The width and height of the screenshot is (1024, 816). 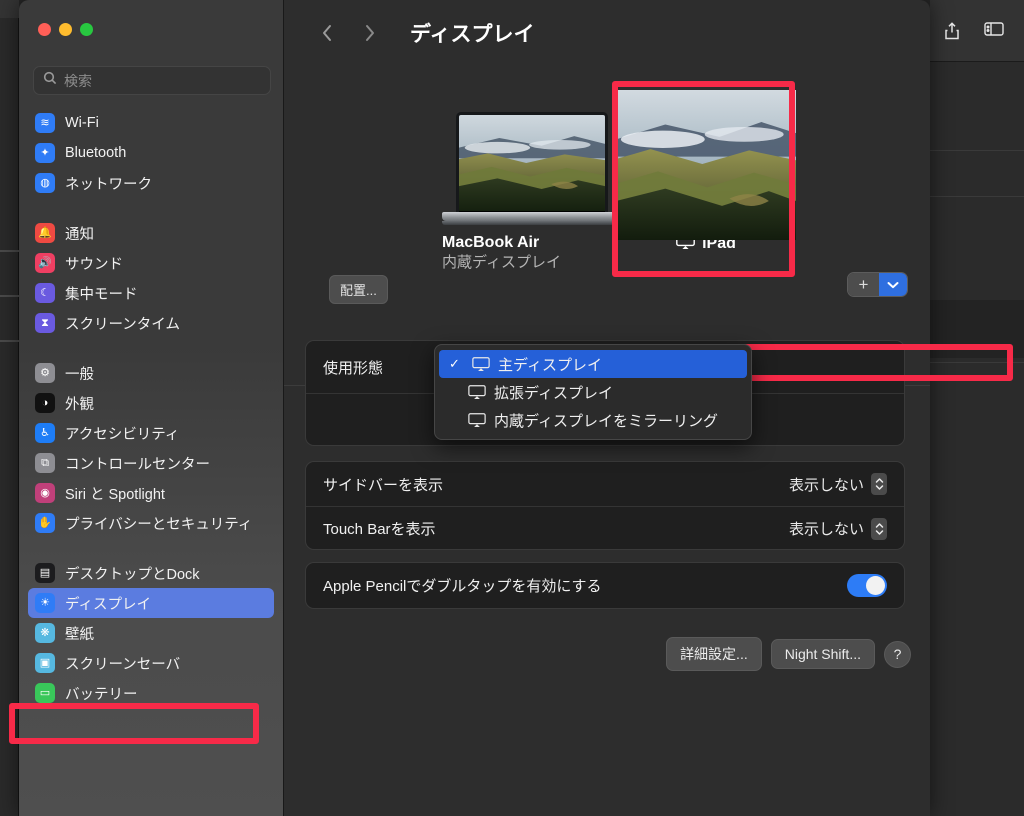 I want to click on accessibility-icon: ♿, so click(x=45, y=433).